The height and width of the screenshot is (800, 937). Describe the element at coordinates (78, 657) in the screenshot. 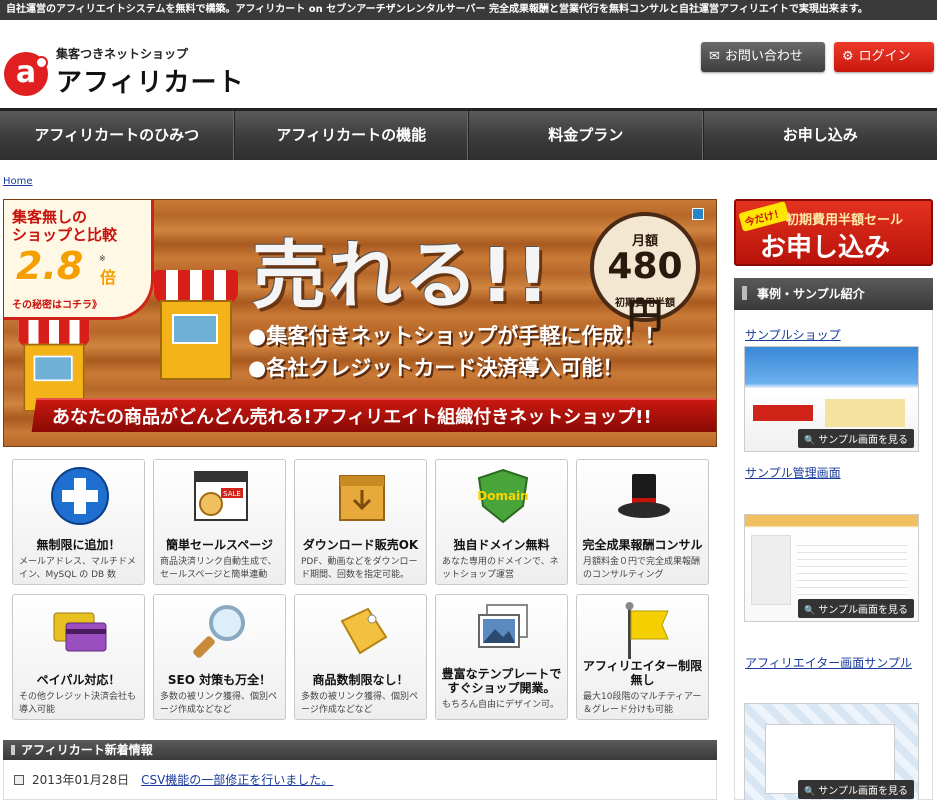

I see `feature-card-paypal: ペイパル対応！ その他クレジット決済会社も導入可能` at that location.